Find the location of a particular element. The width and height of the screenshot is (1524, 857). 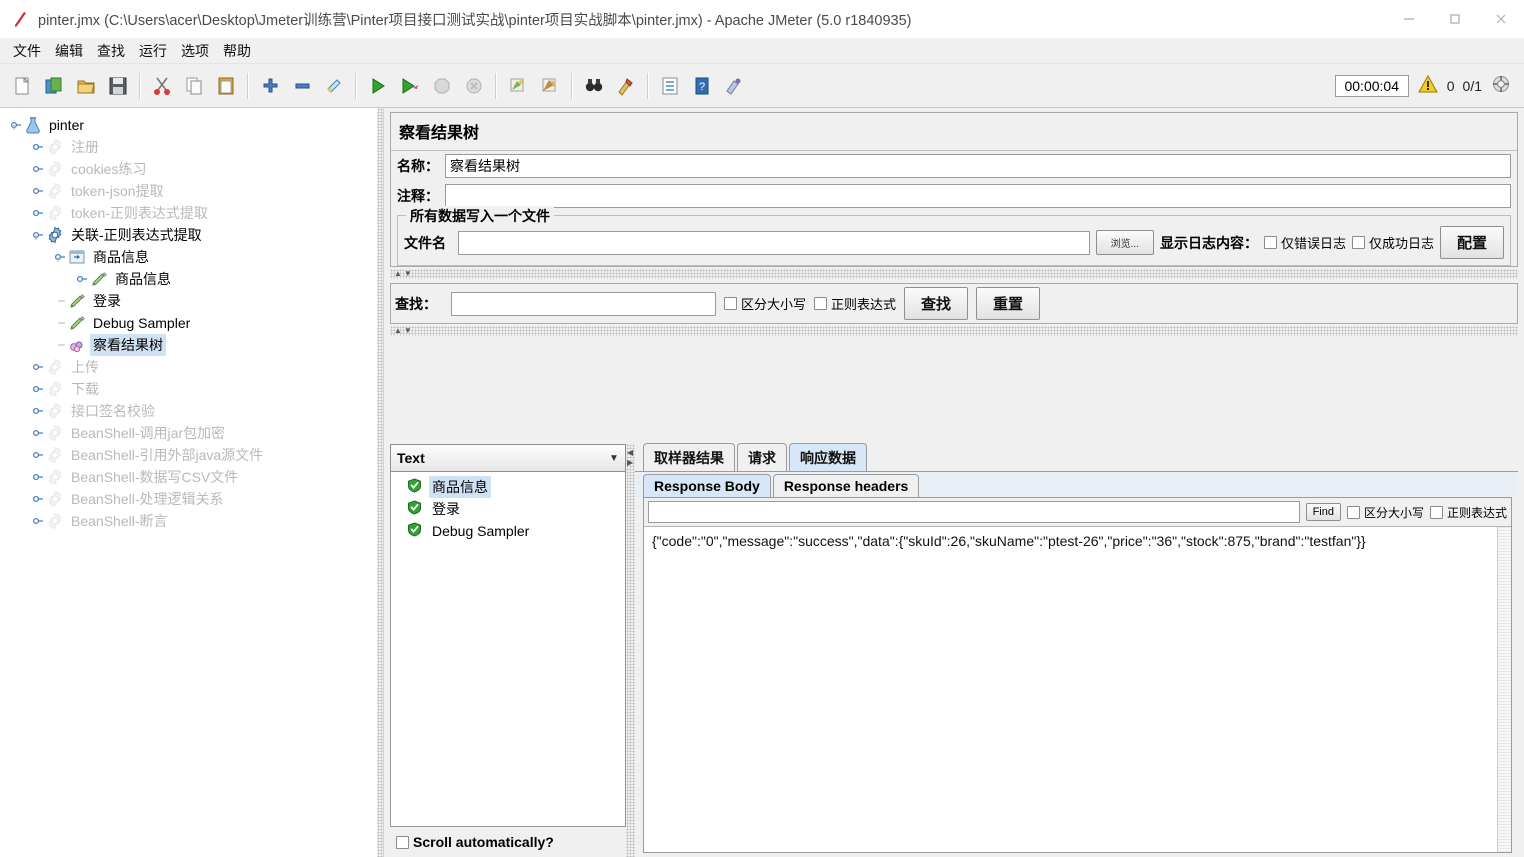

search-case-box is located at coordinates (730, 303).